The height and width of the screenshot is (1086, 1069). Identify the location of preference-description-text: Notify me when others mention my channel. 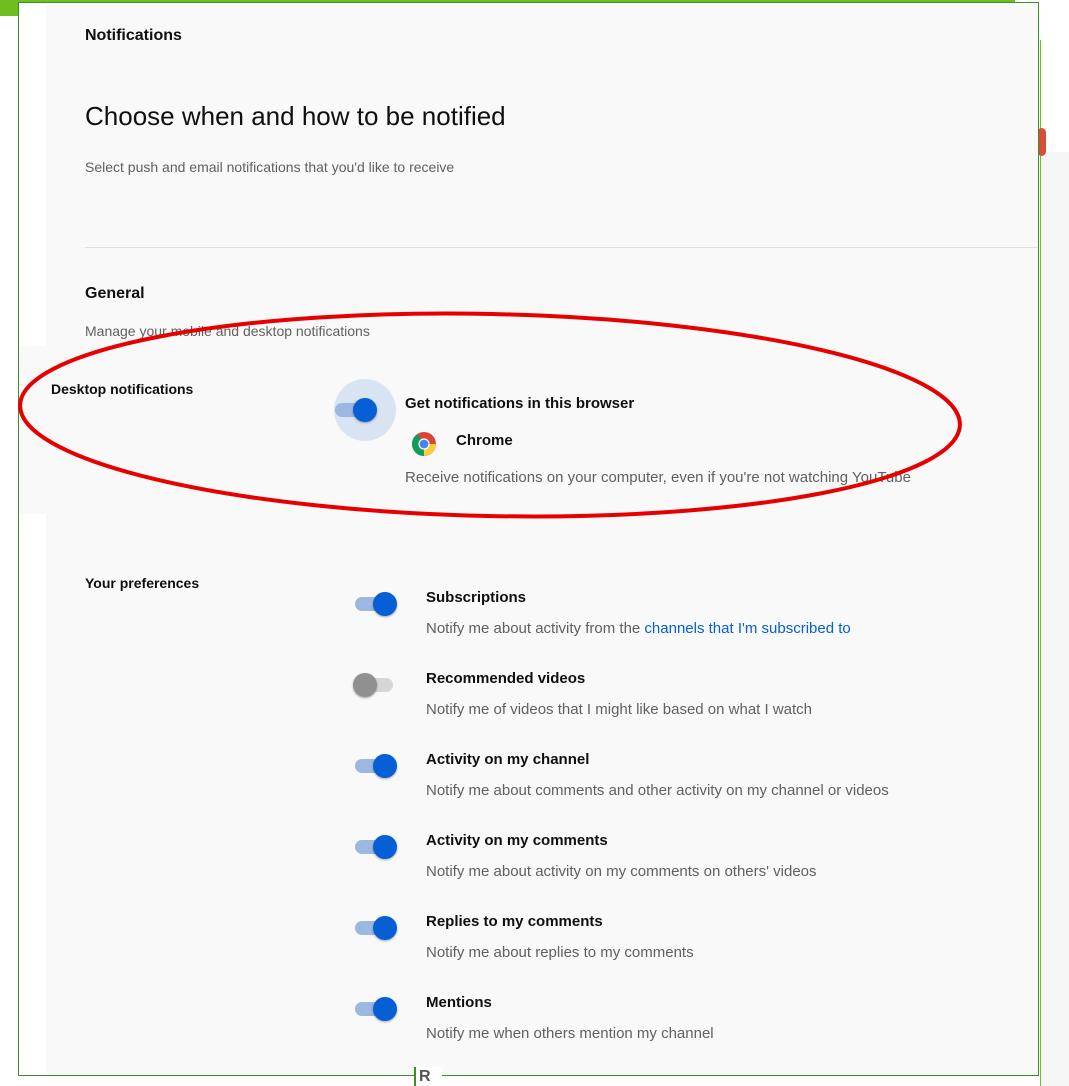
(570, 1033).